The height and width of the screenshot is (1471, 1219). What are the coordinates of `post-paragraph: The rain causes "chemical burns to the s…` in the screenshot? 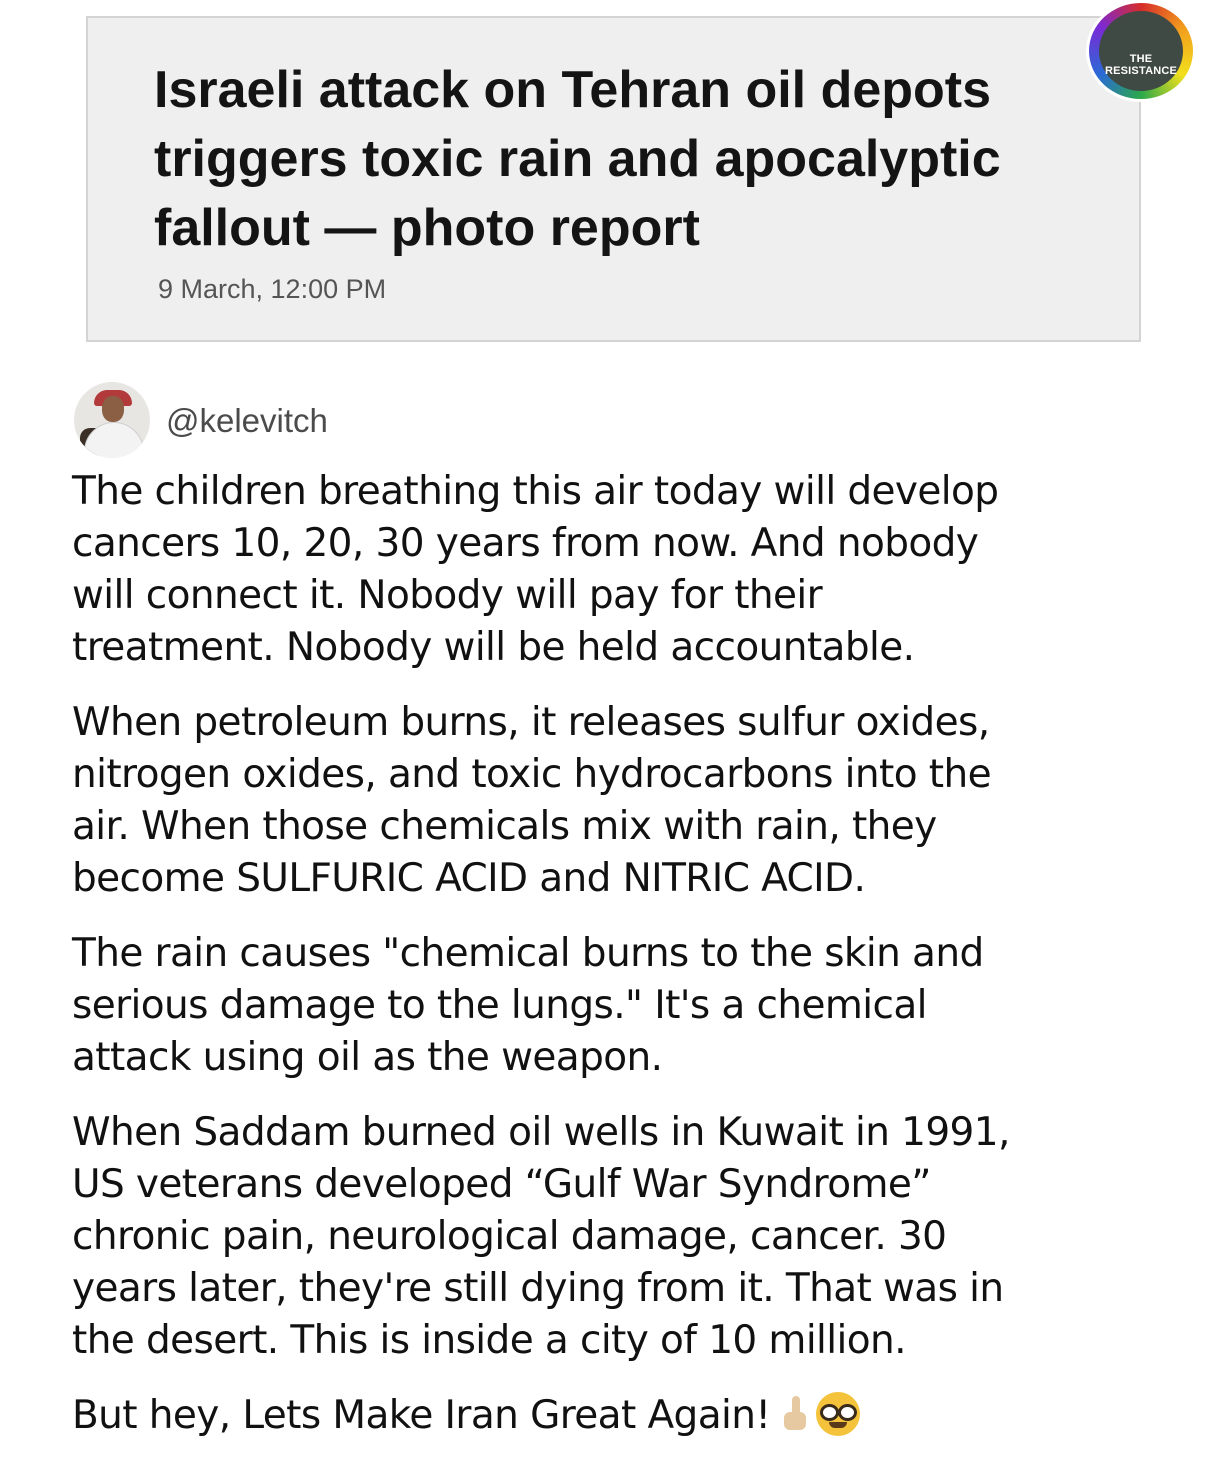 It's located at (622, 1006).